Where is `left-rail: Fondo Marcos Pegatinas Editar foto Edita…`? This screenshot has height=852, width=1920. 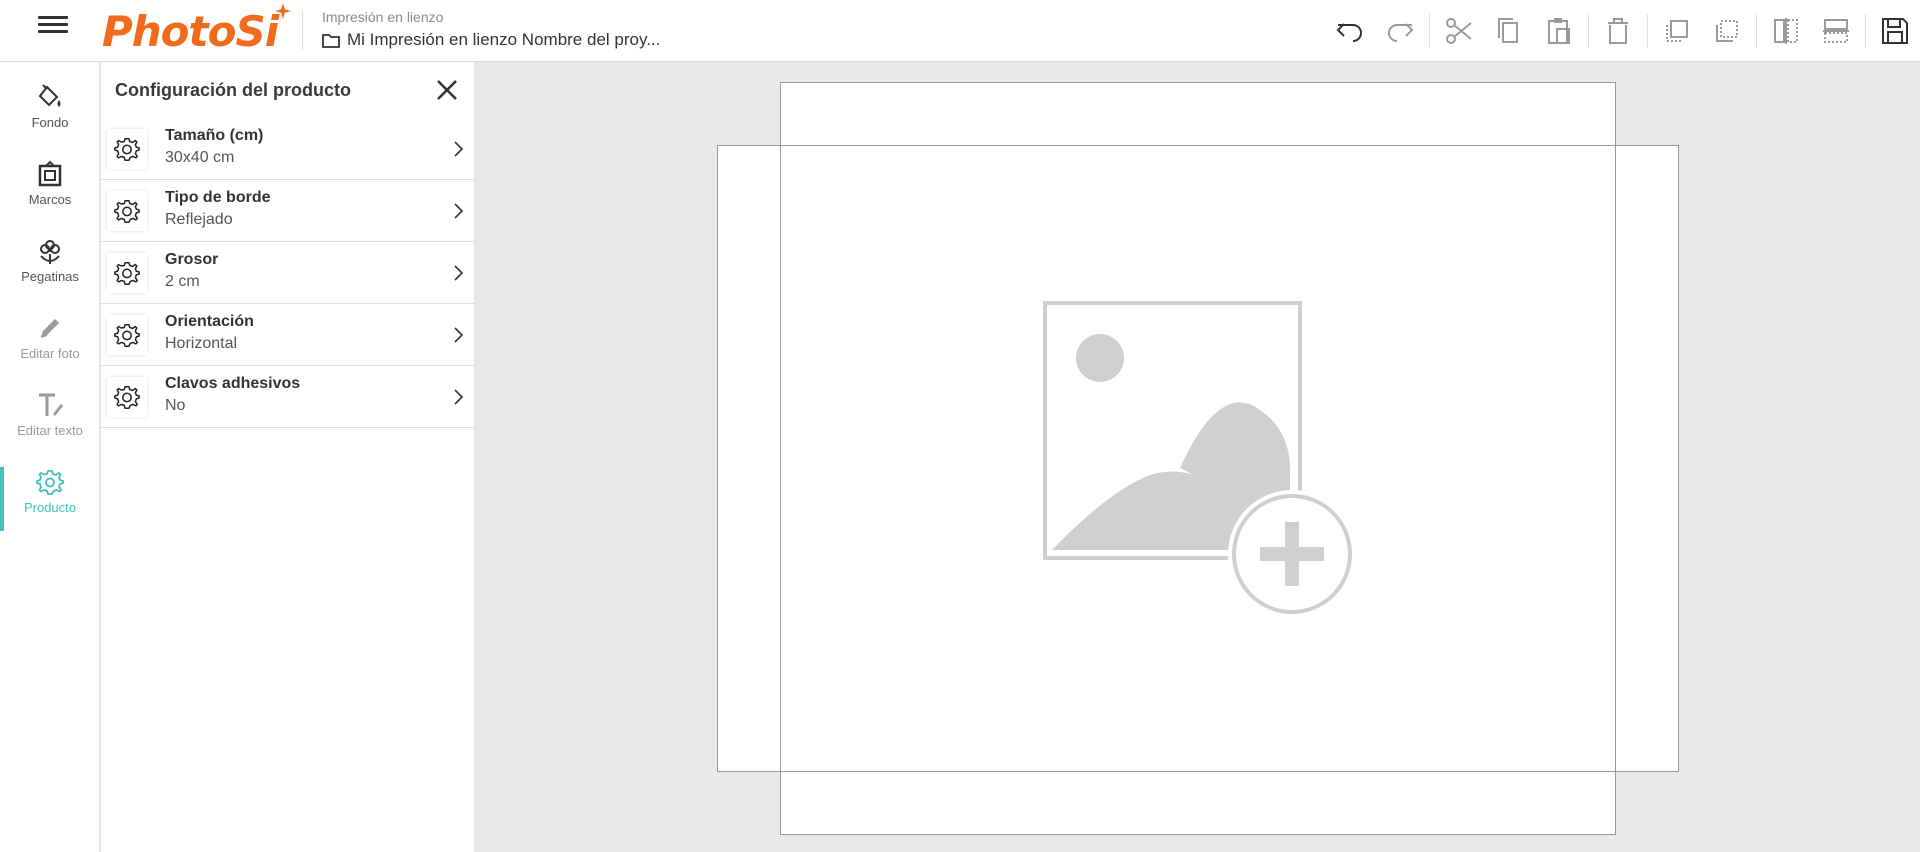 left-rail: Fondo Marcos Pegatinas Editar foto Edita… is located at coordinates (50, 457).